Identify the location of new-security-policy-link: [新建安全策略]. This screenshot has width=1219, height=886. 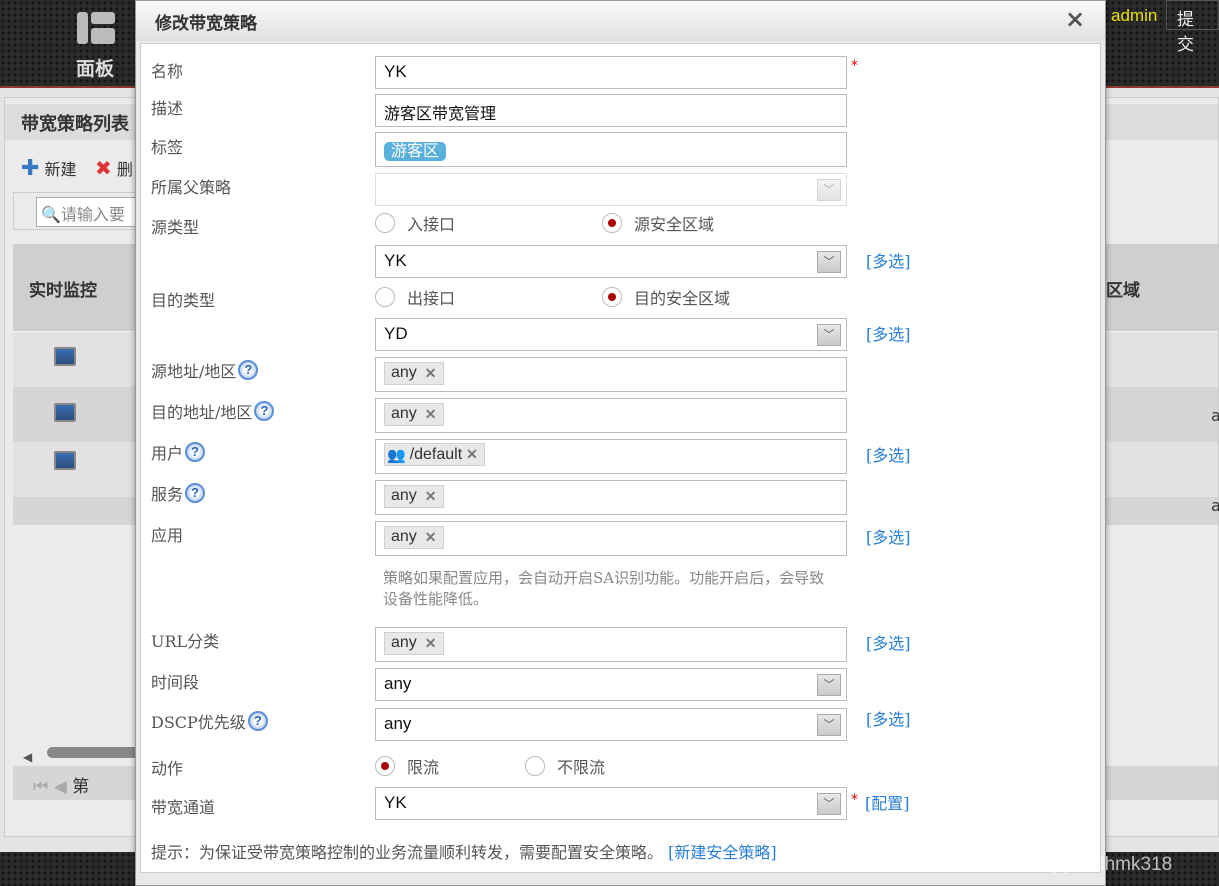
(722, 852).